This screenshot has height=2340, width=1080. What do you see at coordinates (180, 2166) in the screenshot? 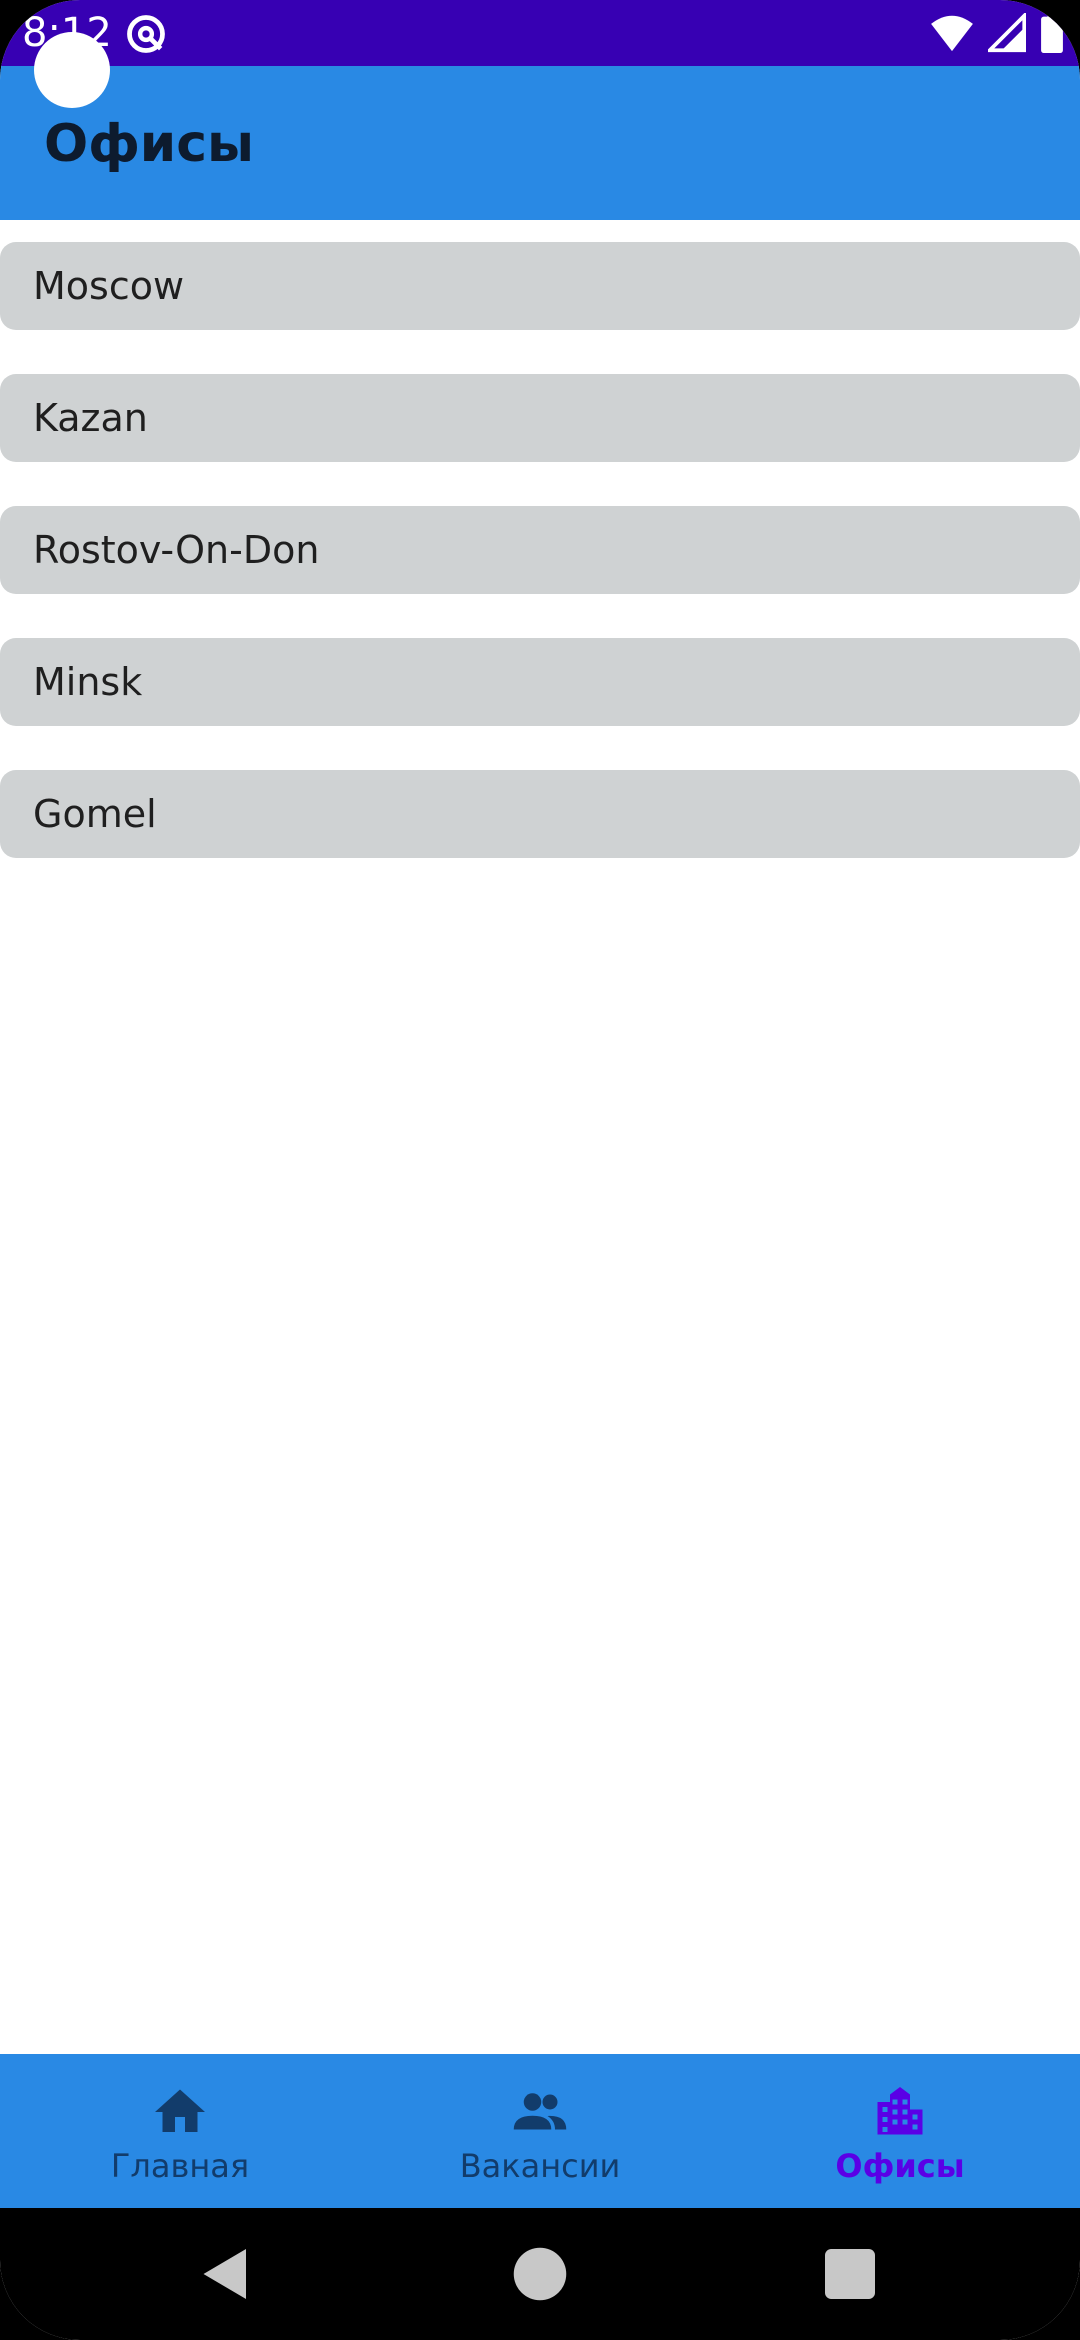
I see `nav-label-home: Главная` at bounding box center [180, 2166].